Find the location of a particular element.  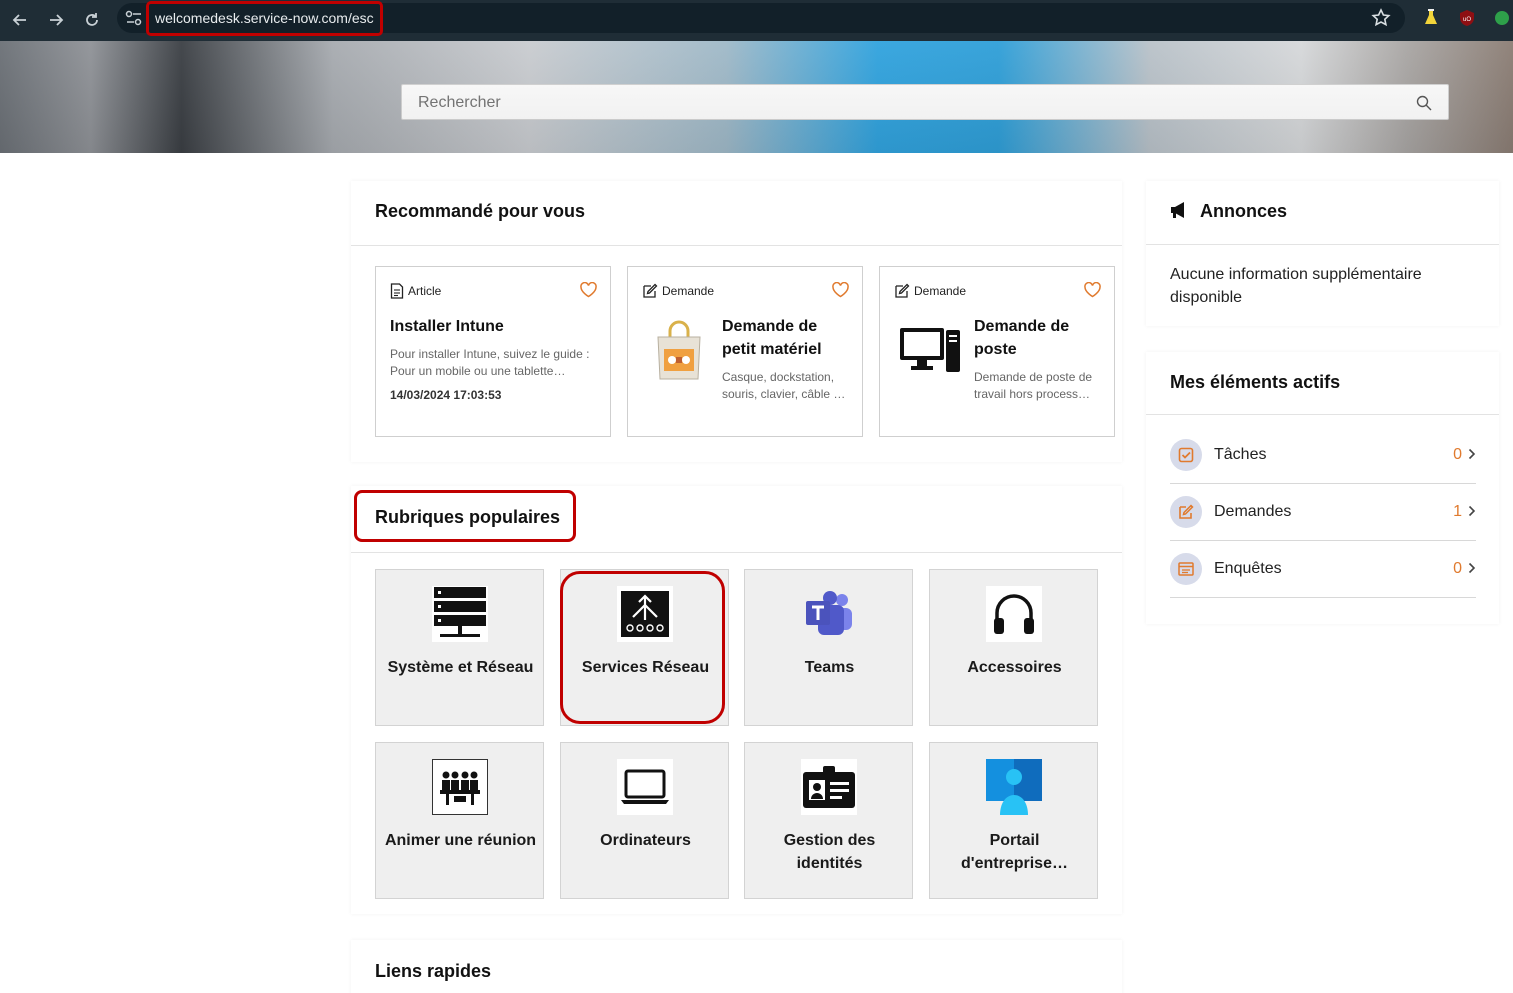

topic-tile-gestion-identites: Gestion des identités is located at coordinates (828, 820).